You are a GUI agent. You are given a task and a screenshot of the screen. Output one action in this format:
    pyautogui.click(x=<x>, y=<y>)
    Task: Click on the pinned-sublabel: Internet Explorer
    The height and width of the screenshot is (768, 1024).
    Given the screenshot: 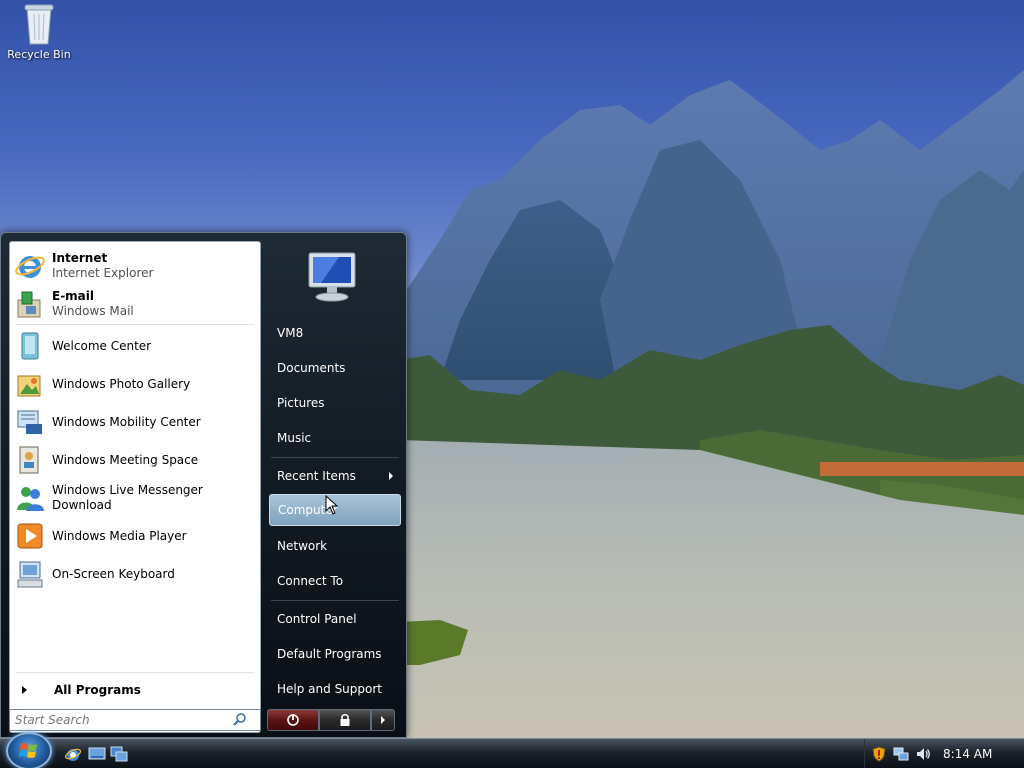 What is the action you would take?
    pyautogui.click(x=103, y=273)
    